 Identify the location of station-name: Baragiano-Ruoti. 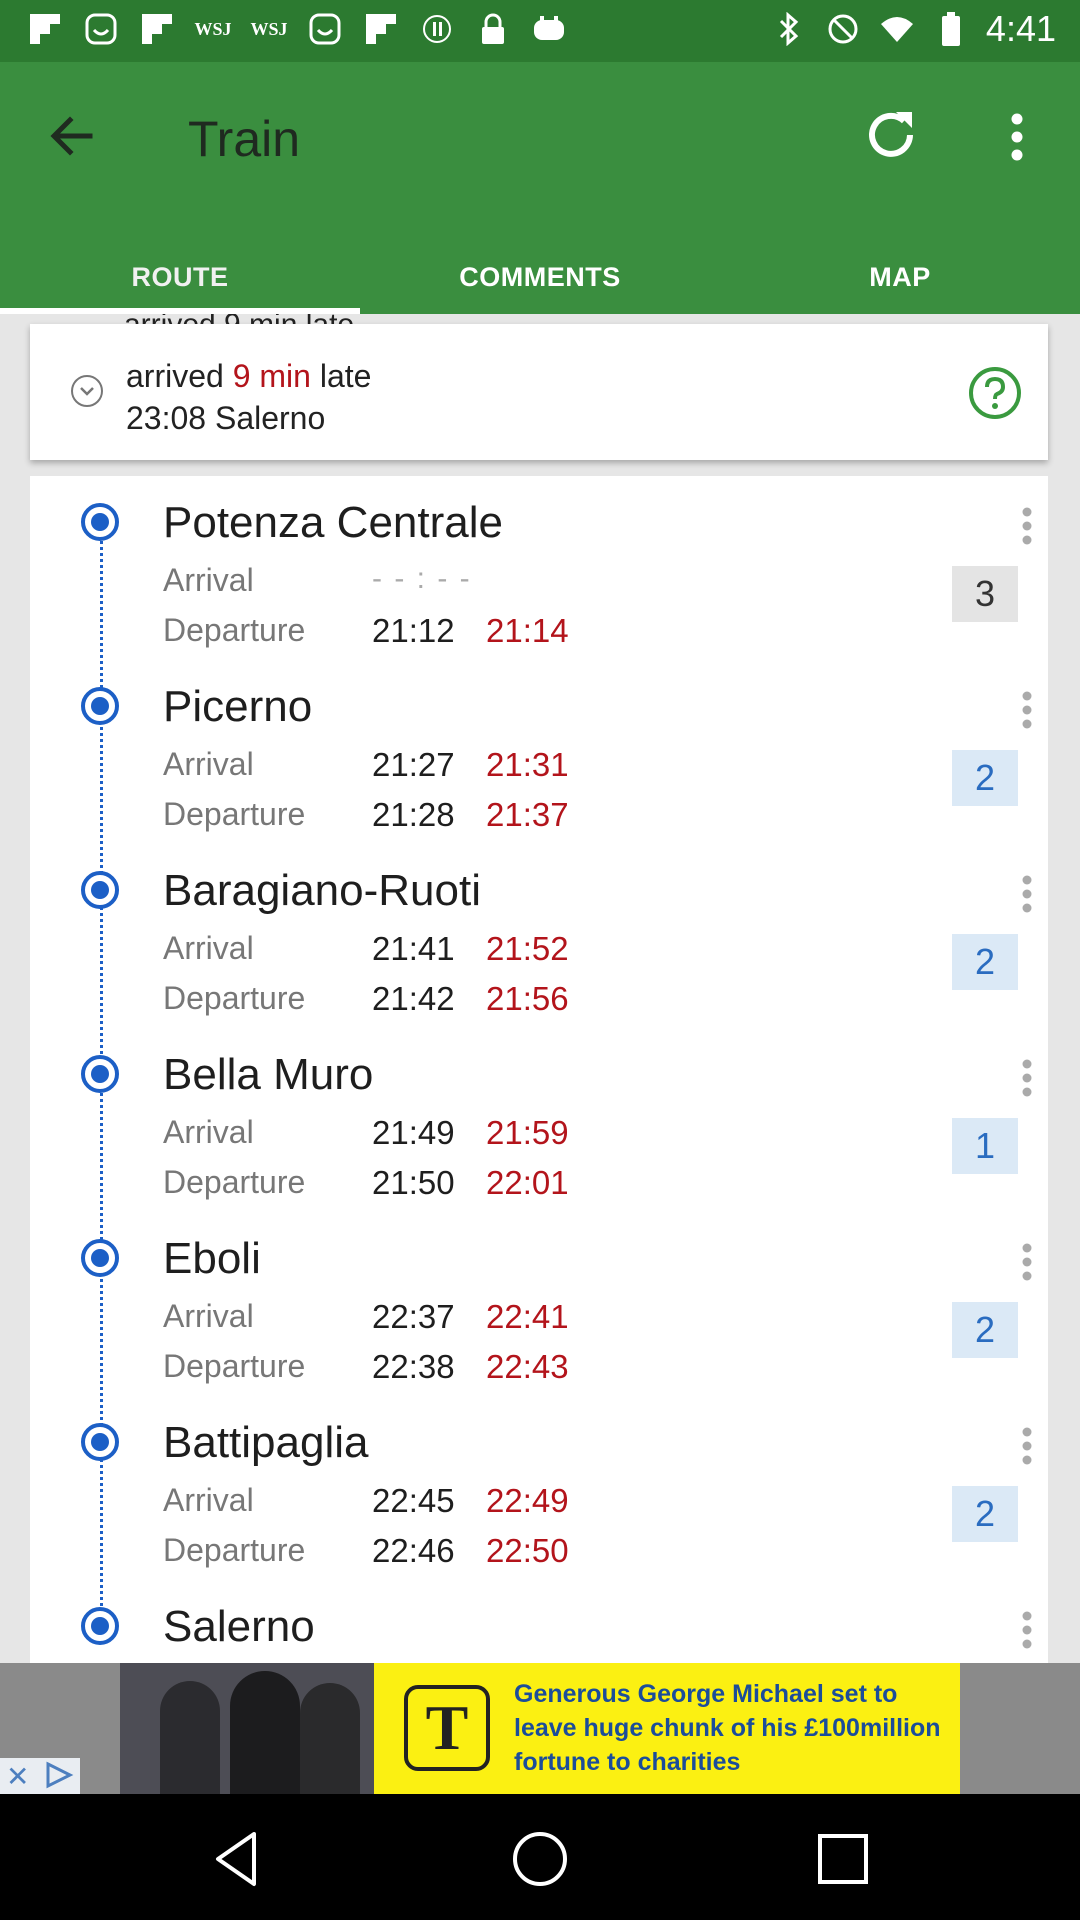
(322, 891).